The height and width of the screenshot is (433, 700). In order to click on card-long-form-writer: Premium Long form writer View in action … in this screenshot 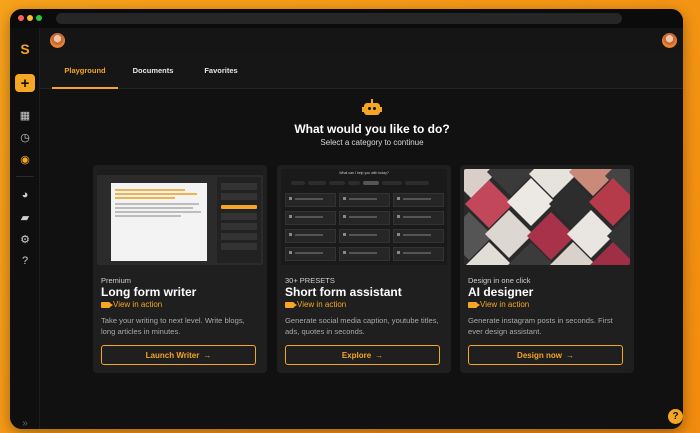, I will do `click(180, 269)`.